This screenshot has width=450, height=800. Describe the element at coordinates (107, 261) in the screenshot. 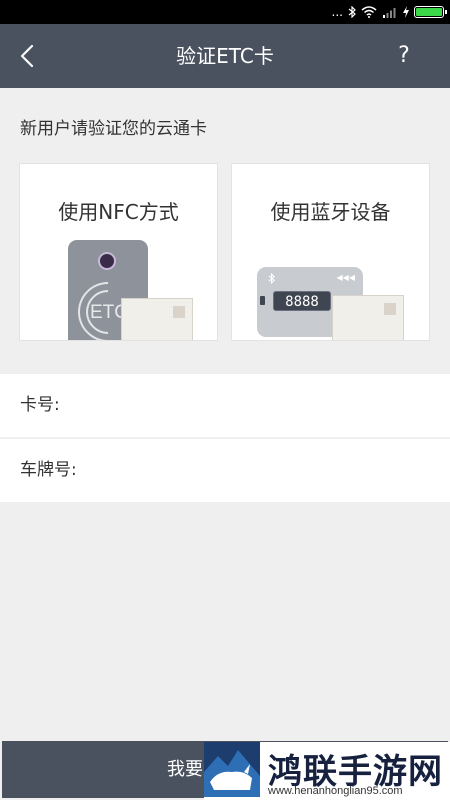

I see `camera-icon` at that location.